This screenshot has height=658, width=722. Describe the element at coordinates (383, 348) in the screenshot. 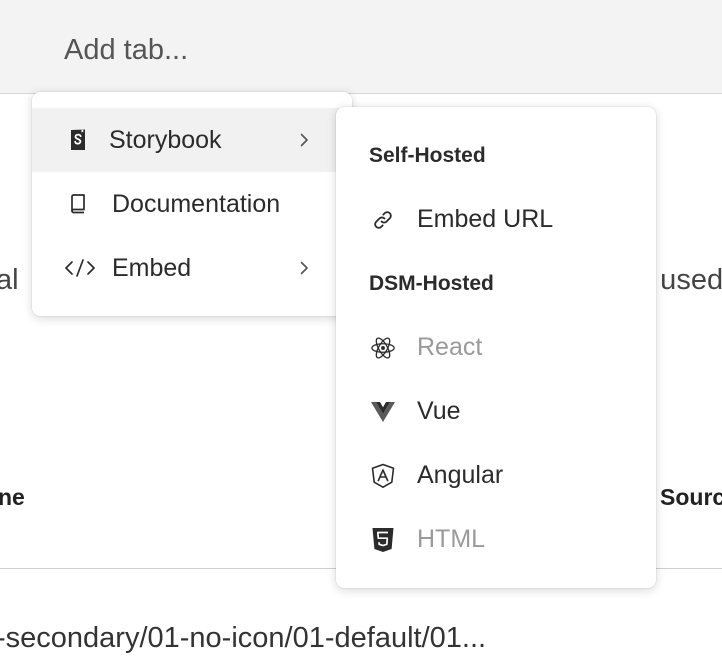

I see `react-icon` at that location.